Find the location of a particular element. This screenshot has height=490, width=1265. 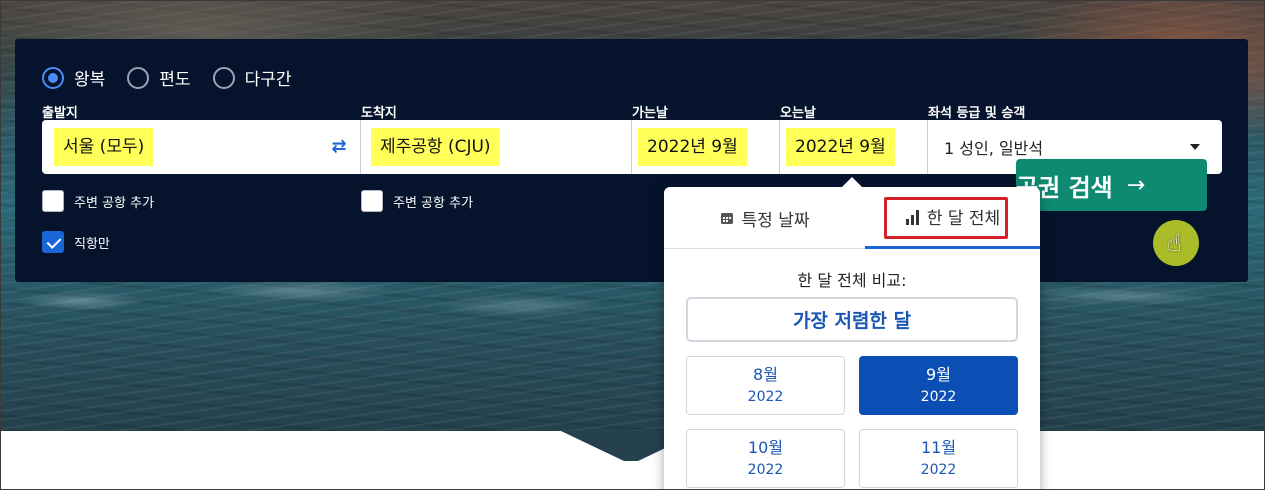

month-option: 11월 2022 is located at coordinates (938, 458).